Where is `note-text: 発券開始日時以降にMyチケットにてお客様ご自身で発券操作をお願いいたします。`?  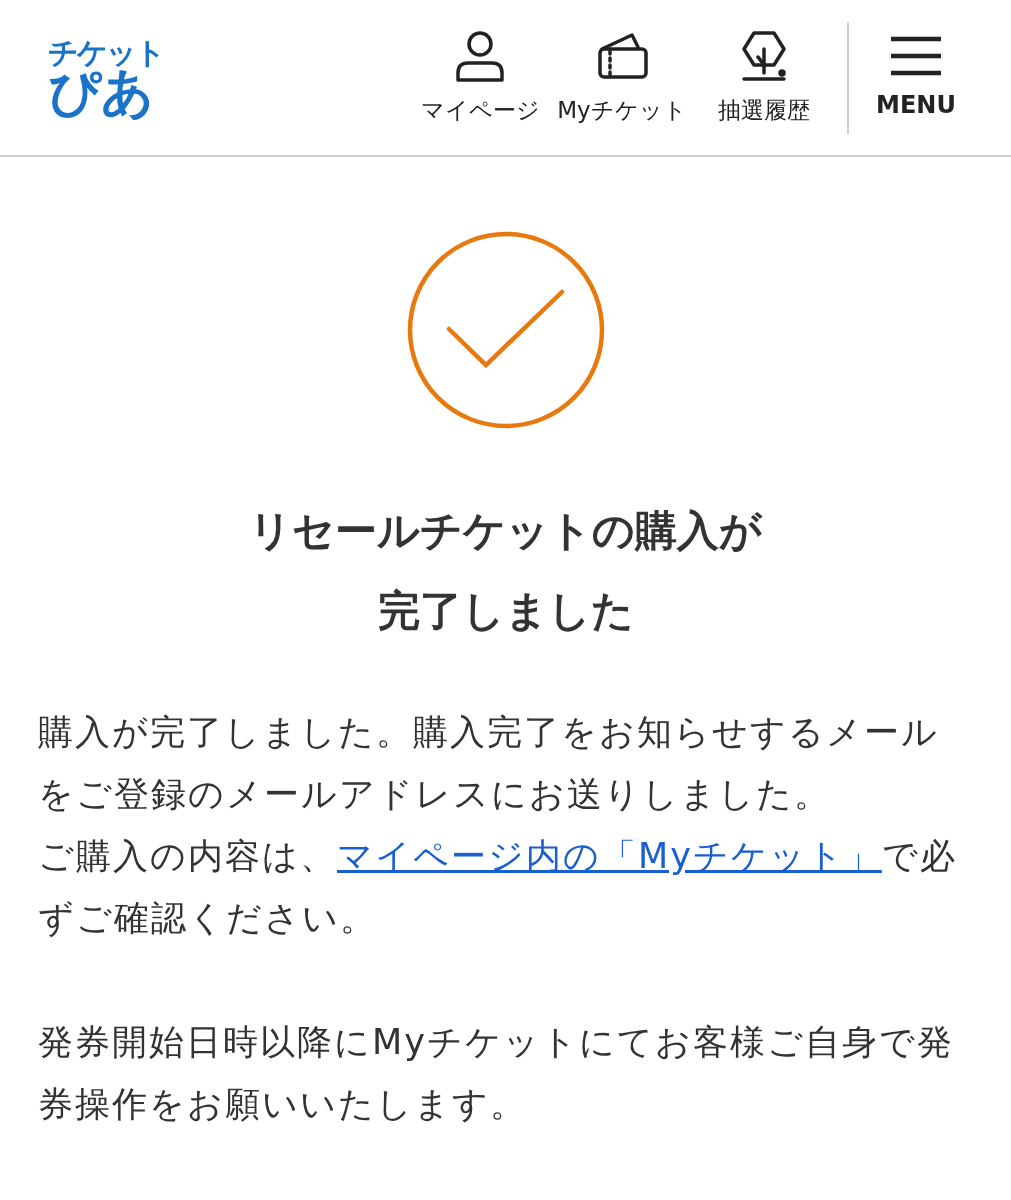
note-text: 発券開始日時以降にMyチケットにてお客様ご自身で発券操作をお願いいたします。 is located at coordinates (496, 1073).